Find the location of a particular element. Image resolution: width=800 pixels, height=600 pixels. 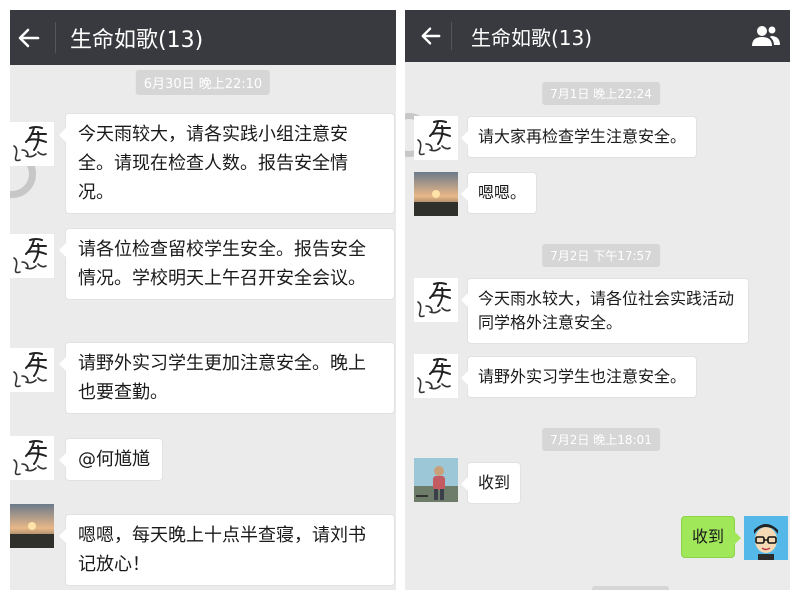

message-row: 请野外实习学生更加注意安全。晚上也要查勤。 is located at coordinates (203, 380).